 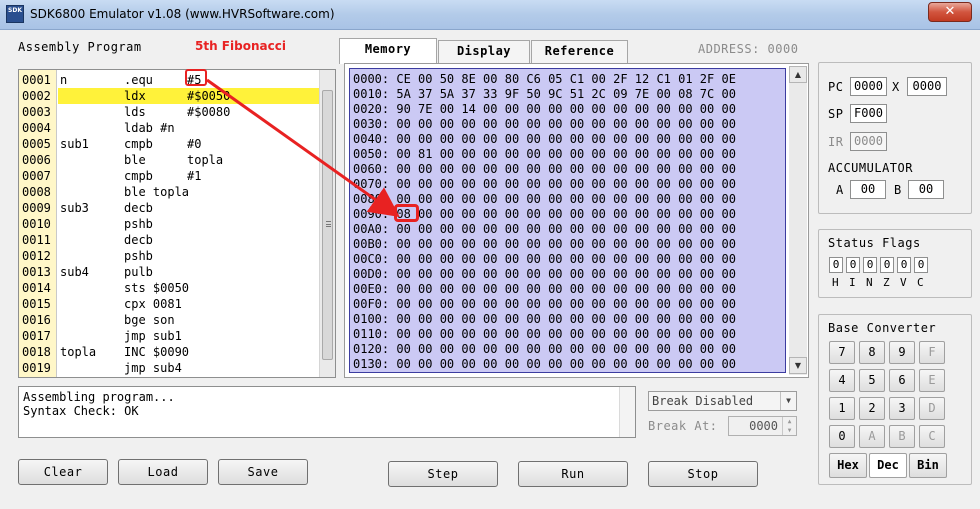 I want to click on app-icon: SDK, so click(x=15, y=14).